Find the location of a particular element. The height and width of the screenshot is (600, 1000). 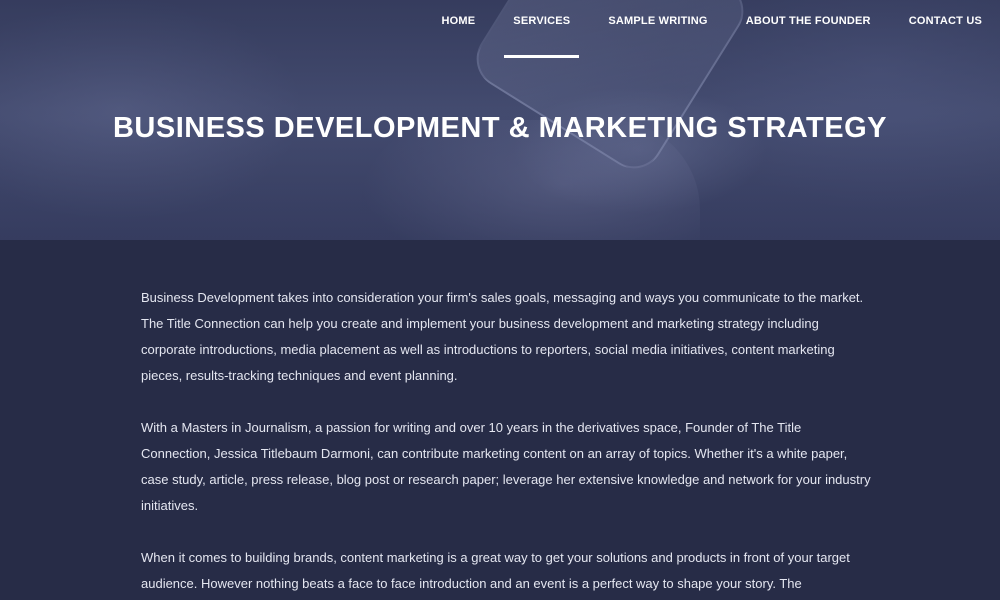

nav-contact-us: CONTACT US is located at coordinates (945, 29).